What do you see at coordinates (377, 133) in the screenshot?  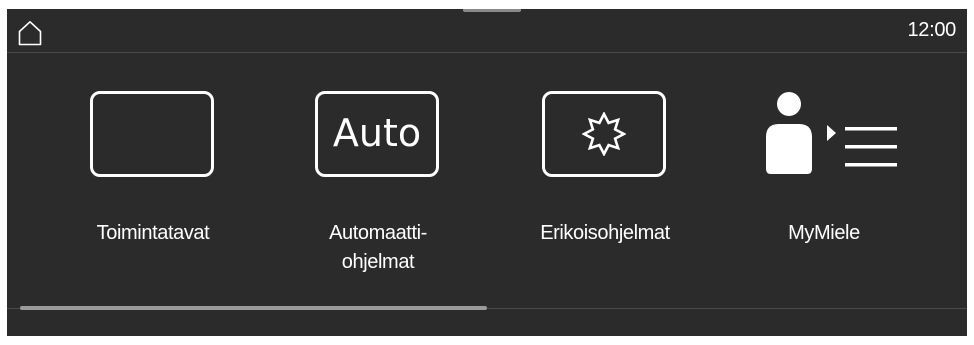 I see `auto-icon-text: Auto` at bounding box center [377, 133].